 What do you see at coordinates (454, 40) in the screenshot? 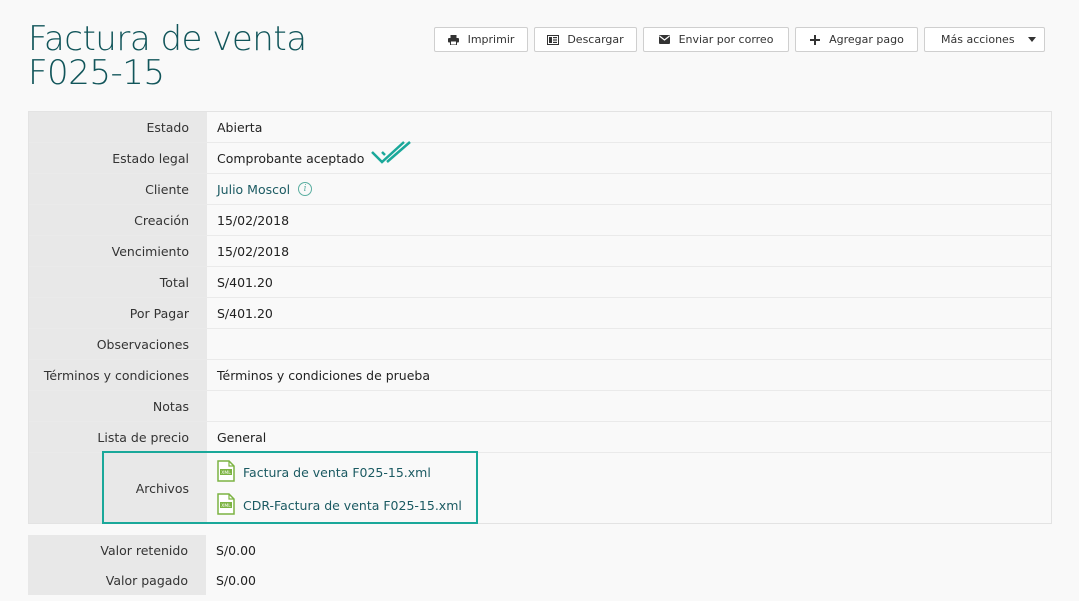
I see `printer-icon` at bounding box center [454, 40].